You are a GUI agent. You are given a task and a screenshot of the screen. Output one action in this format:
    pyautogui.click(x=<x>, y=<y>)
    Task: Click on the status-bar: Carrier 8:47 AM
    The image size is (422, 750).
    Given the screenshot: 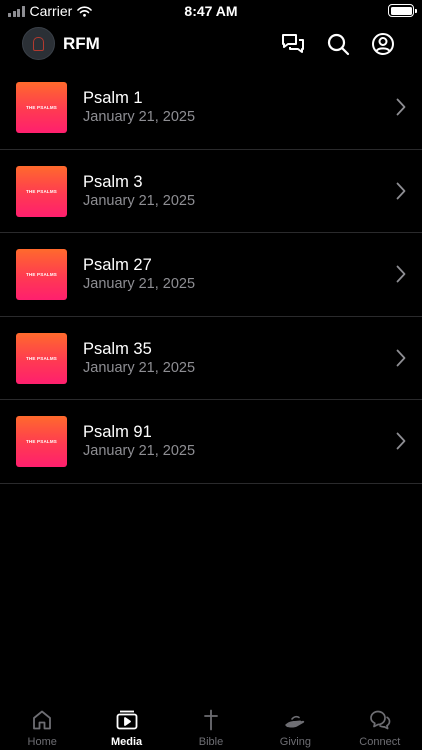 What is the action you would take?
    pyautogui.click(x=211, y=11)
    